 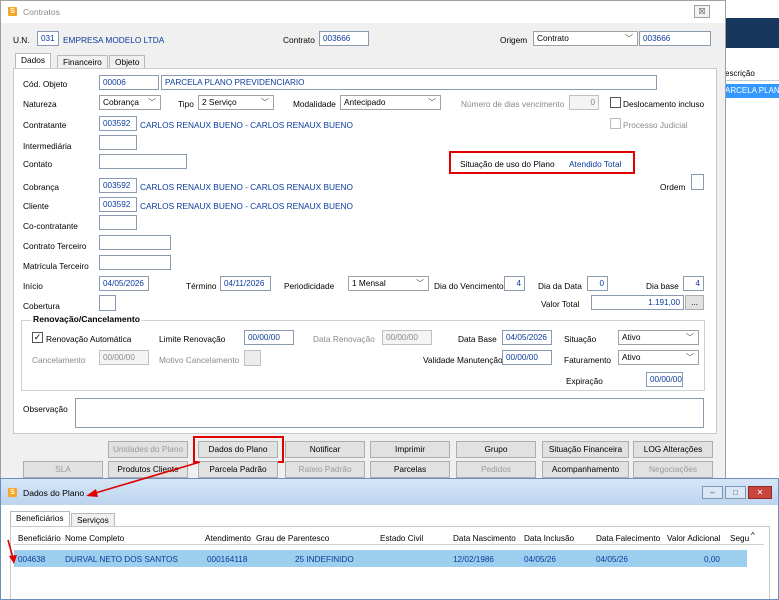 I want to click on negociacoes-button: Negociações, so click(x=673, y=469).